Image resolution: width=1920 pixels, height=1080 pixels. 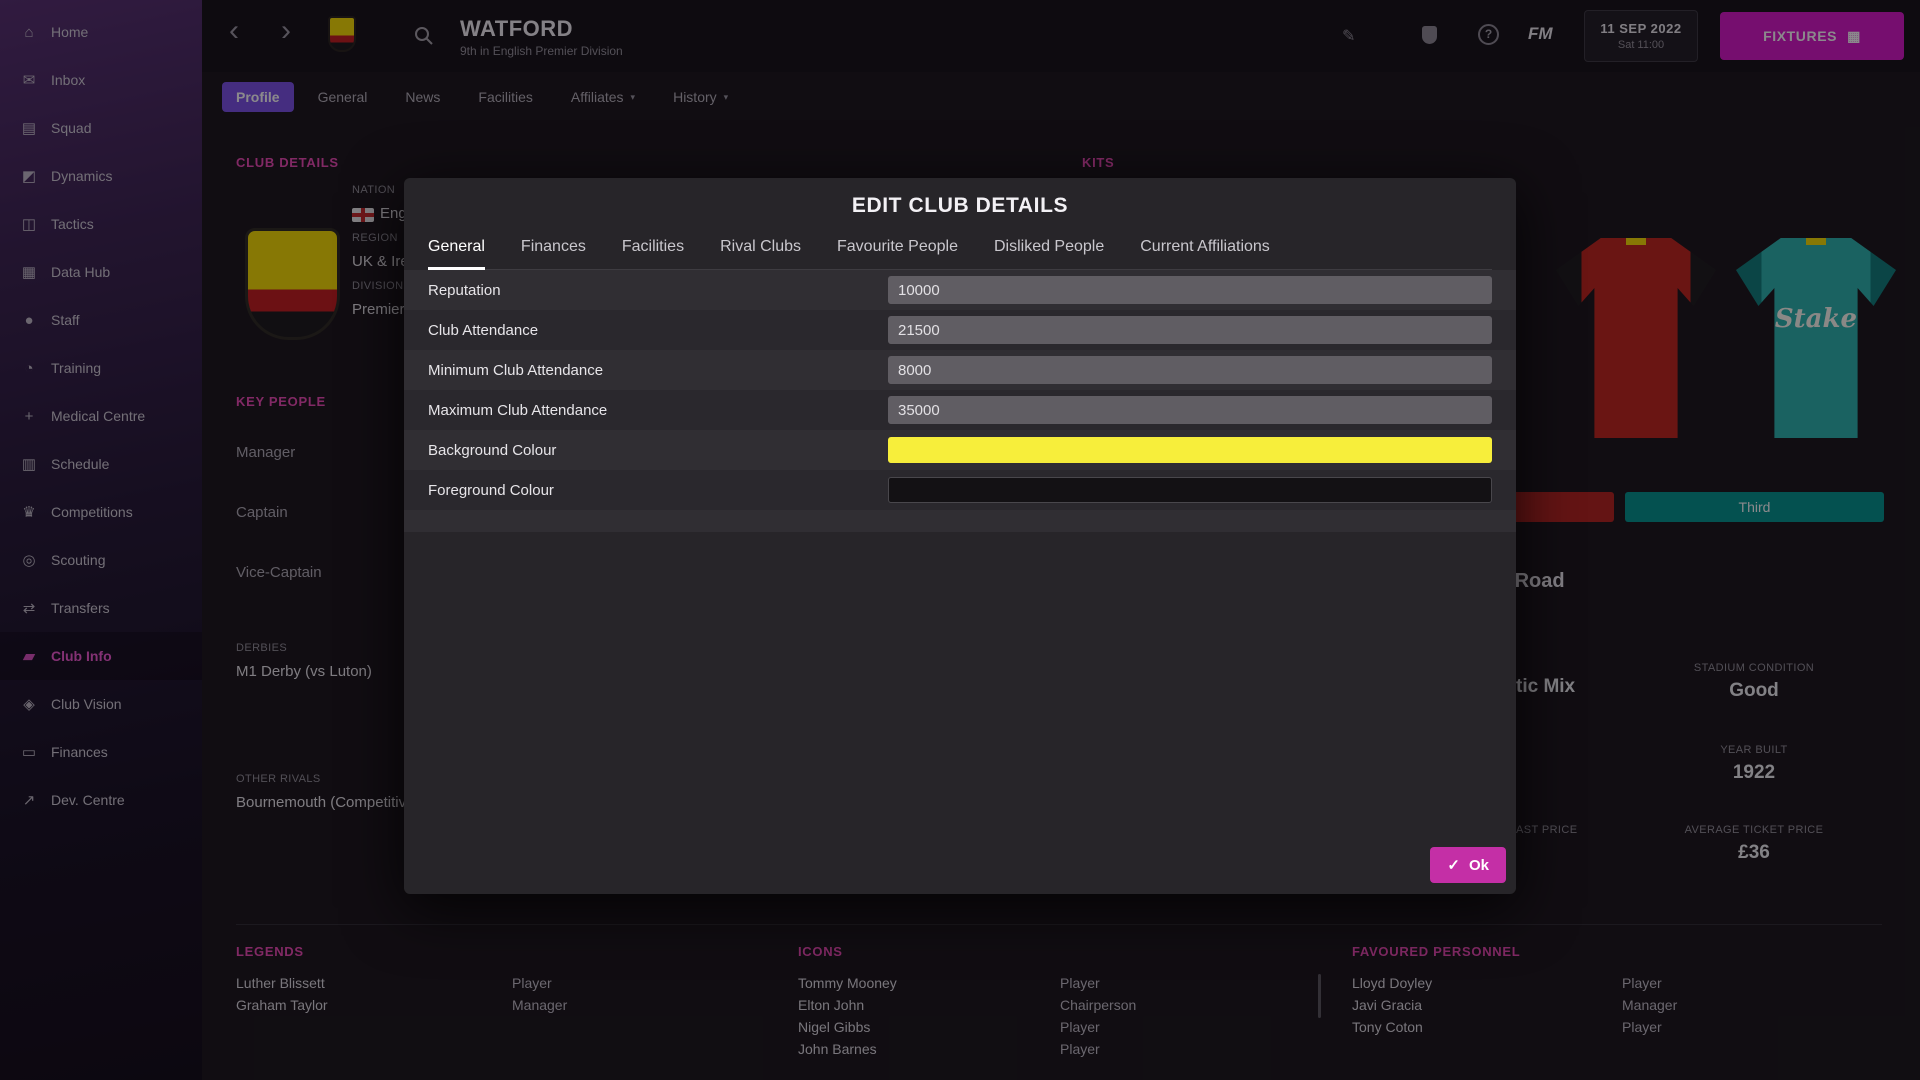 I want to click on ok-button: ✓ Ok, so click(x=1468, y=865).